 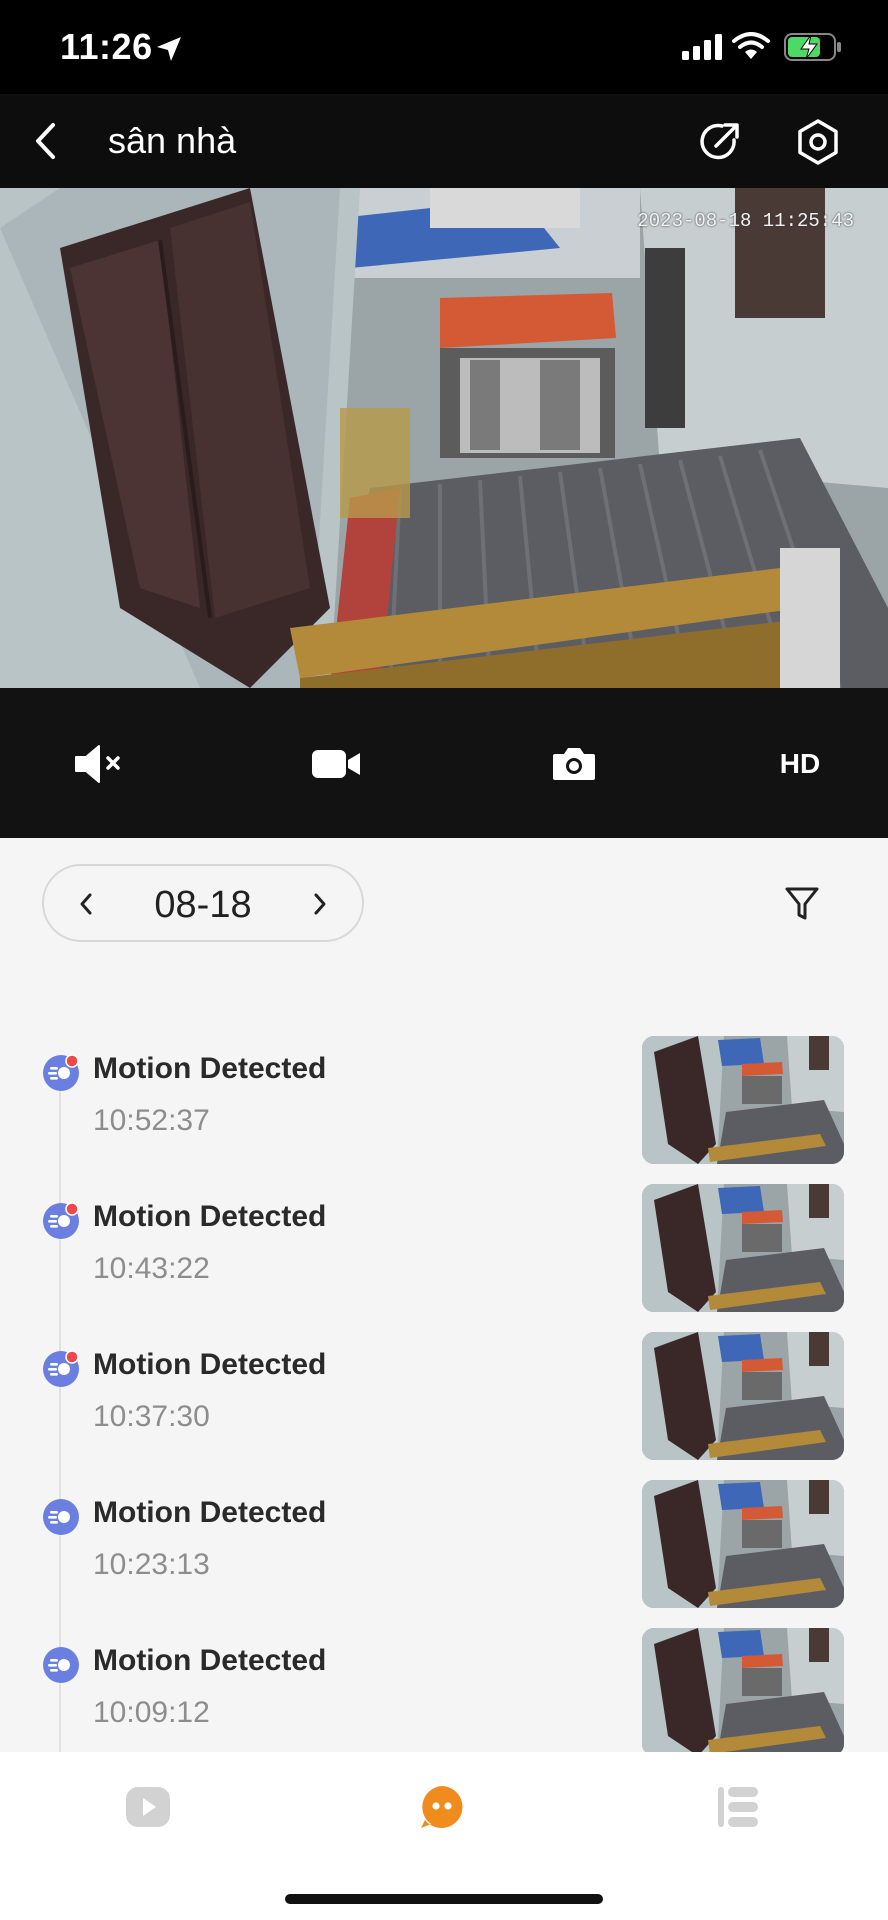 What do you see at coordinates (444, 1899) in the screenshot?
I see `home-indicator` at bounding box center [444, 1899].